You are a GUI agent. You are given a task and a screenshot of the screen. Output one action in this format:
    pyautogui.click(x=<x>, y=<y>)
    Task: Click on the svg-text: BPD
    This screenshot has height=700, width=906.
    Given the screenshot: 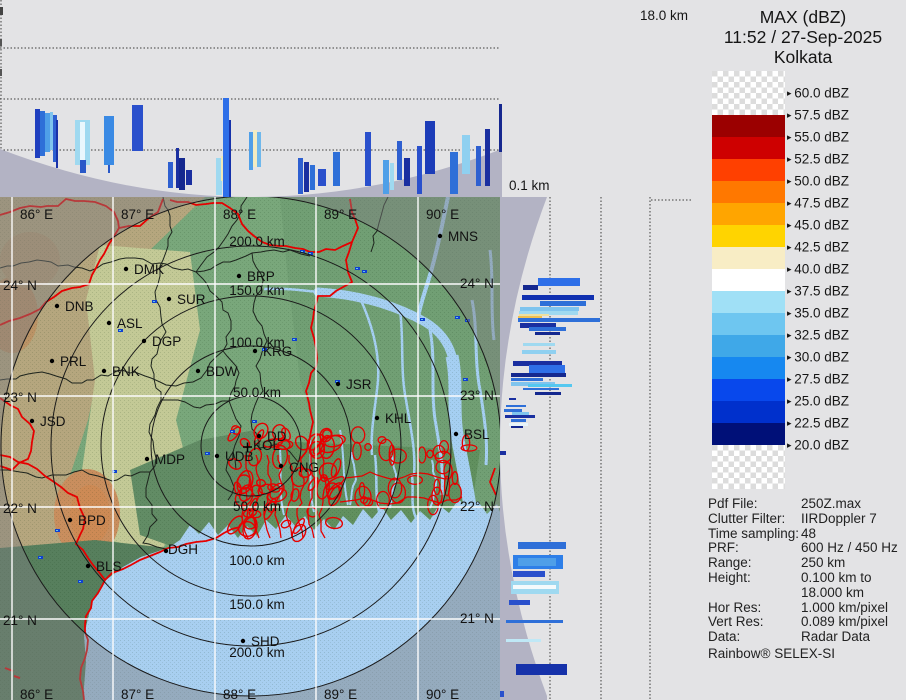 What is the action you would take?
    pyautogui.click(x=92, y=520)
    